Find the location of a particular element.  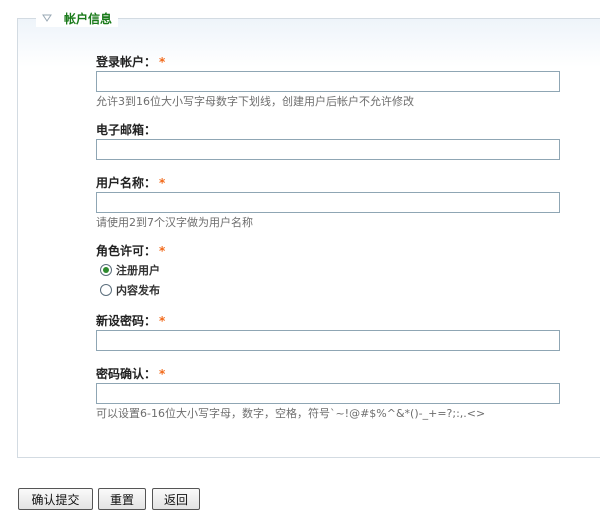

role-option-registered: 注册用户 is located at coordinates (130, 270).